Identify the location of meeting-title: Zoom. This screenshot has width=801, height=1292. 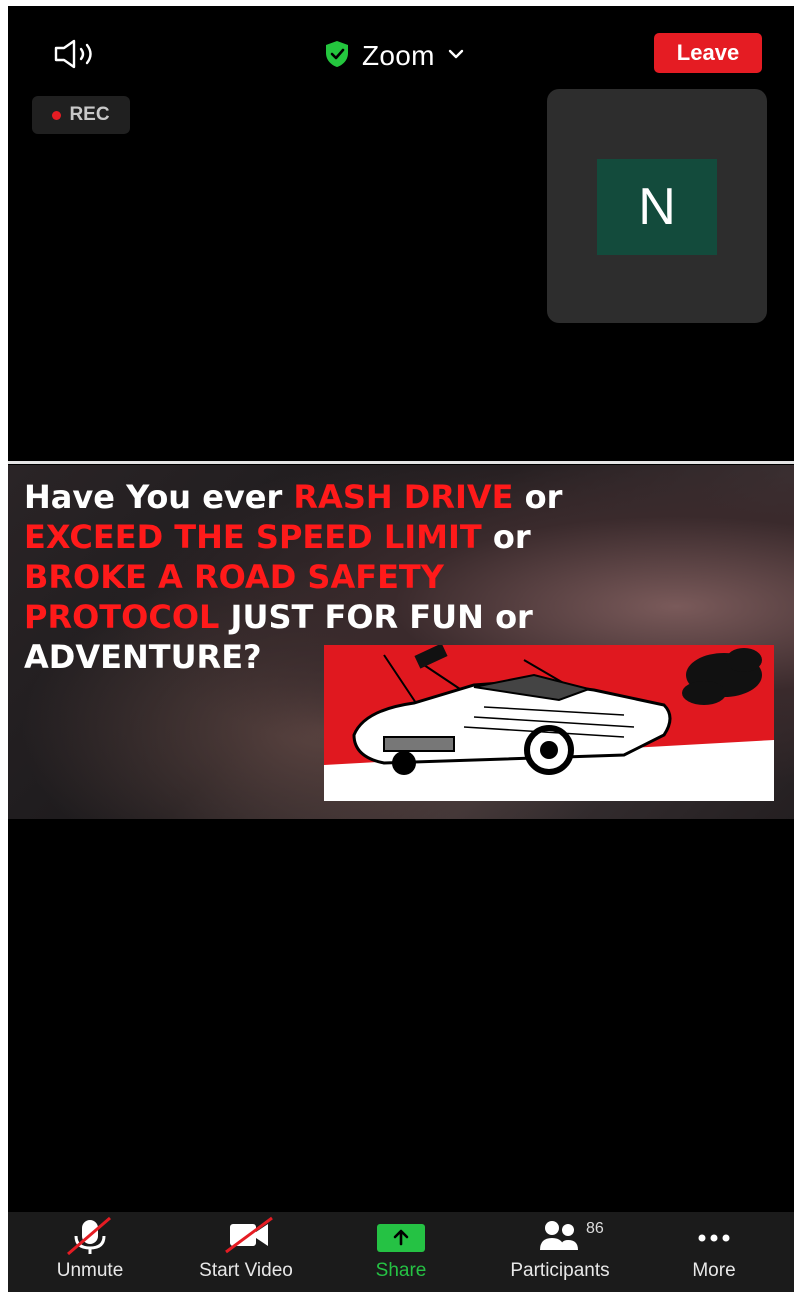
(398, 55).